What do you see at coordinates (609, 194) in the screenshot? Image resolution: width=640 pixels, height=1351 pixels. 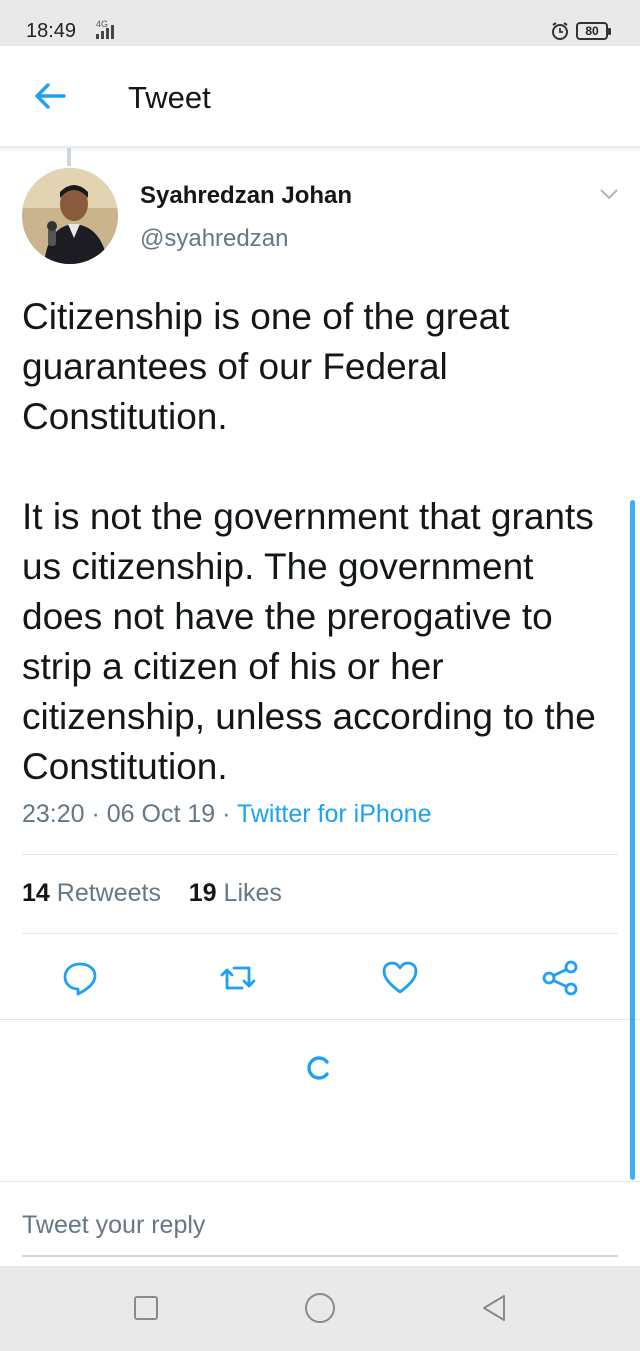 I see `chevron-down-icon` at bounding box center [609, 194].